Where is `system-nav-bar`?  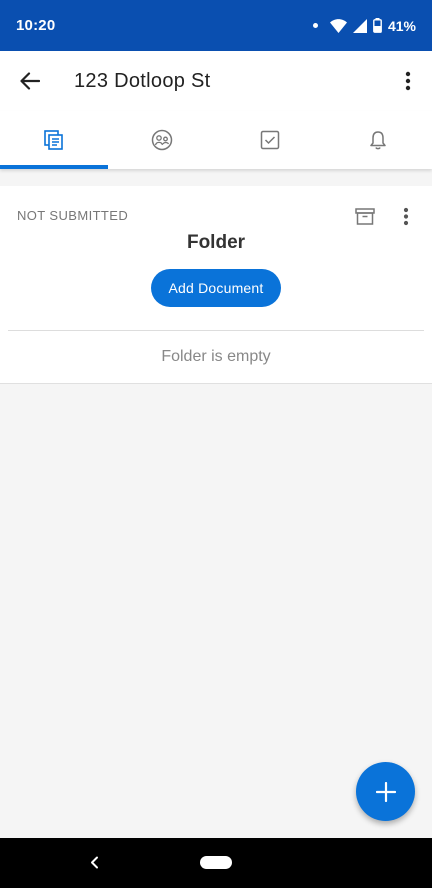
system-nav-bar is located at coordinates (216, 863).